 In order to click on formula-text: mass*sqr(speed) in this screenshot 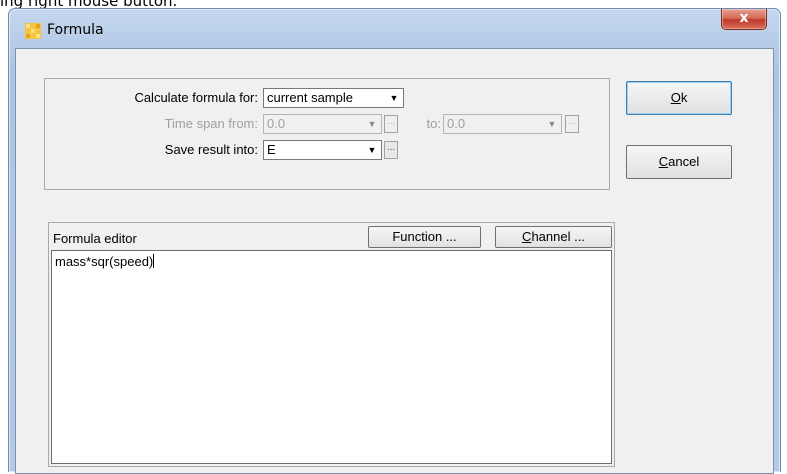, I will do `click(104, 261)`.